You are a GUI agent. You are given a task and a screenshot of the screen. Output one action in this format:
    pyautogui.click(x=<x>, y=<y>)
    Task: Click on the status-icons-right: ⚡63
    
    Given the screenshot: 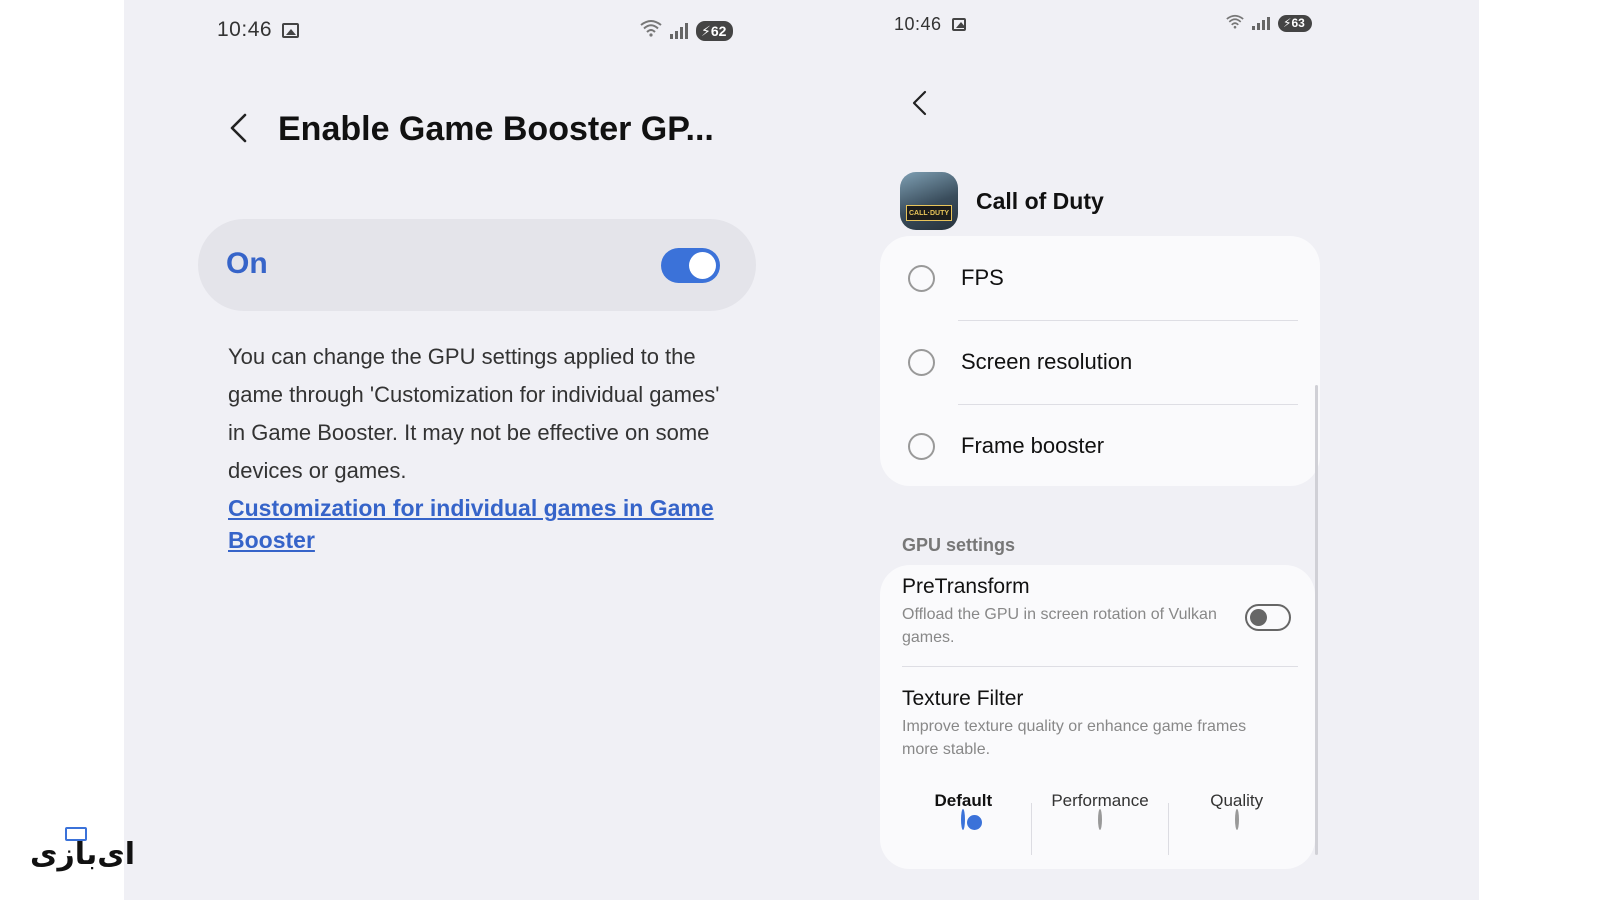 What is the action you would take?
    pyautogui.click(x=1269, y=23)
    